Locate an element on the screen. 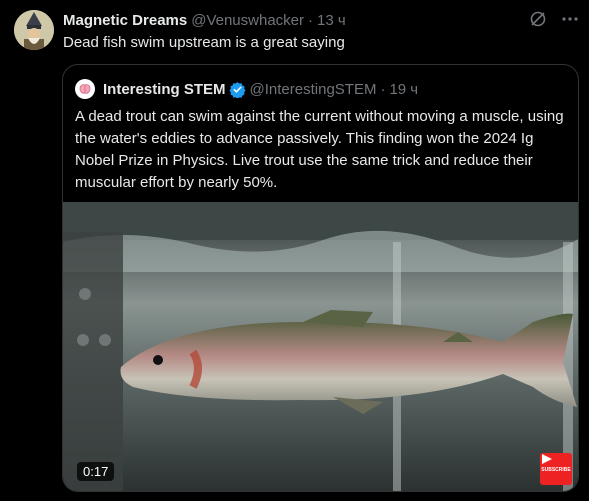 The height and width of the screenshot is (501, 589). quoted-author-handle: @InterestingSTEM is located at coordinates (313, 89).